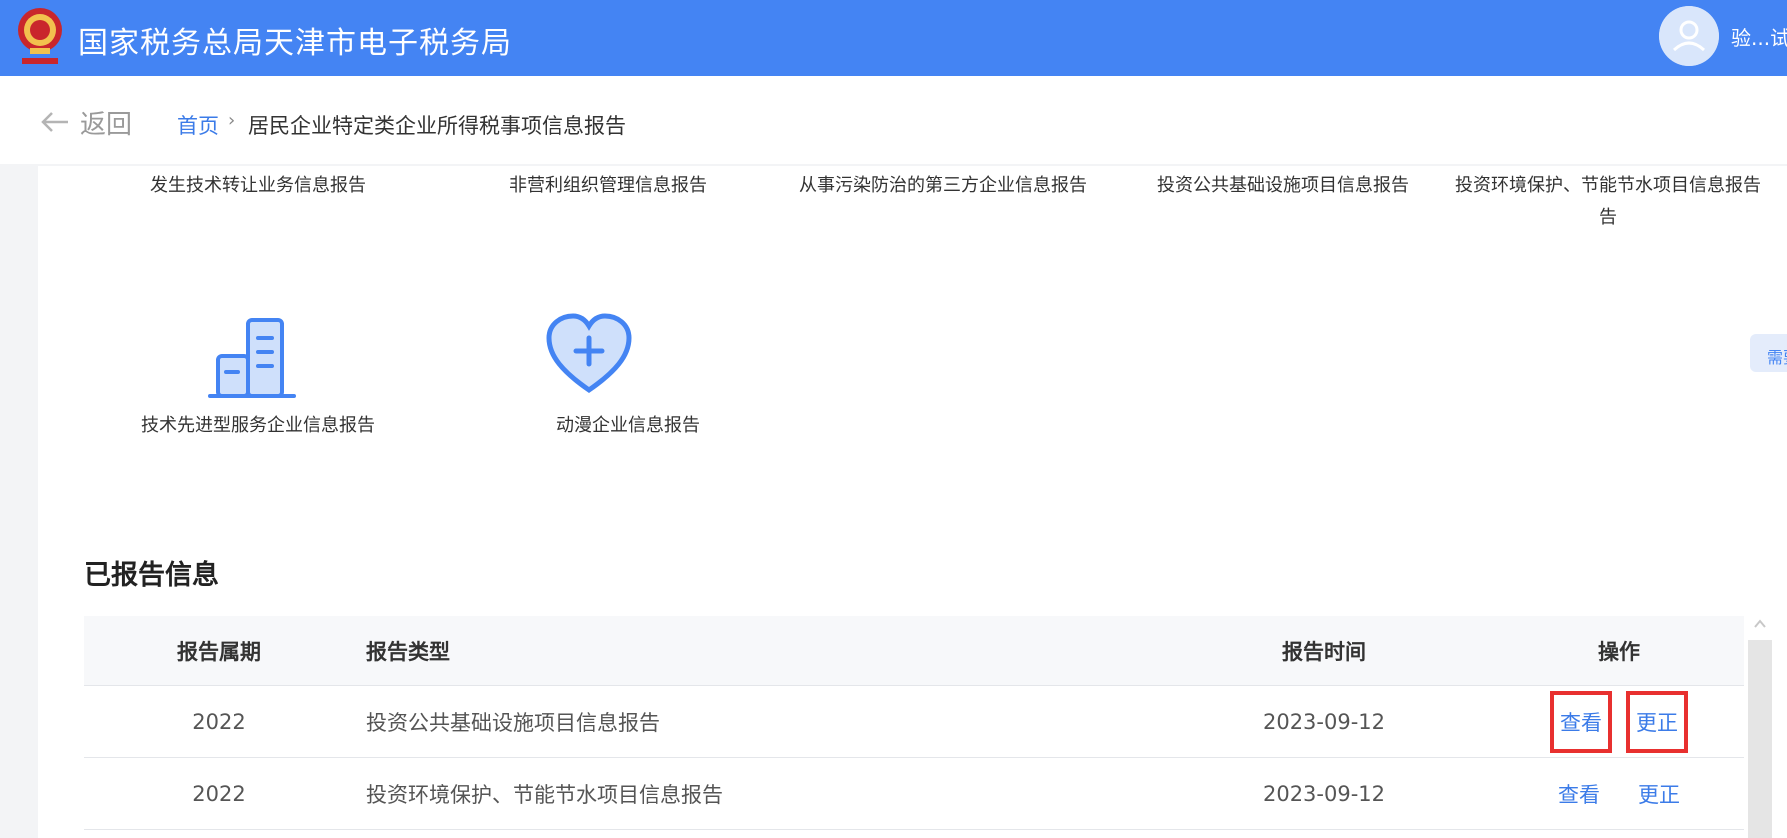 This screenshot has width=1787, height=838. What do you see at coordinates (106, 124) in the screenshot?
I see `back-label: 返回` at bounding box center [106, 124].